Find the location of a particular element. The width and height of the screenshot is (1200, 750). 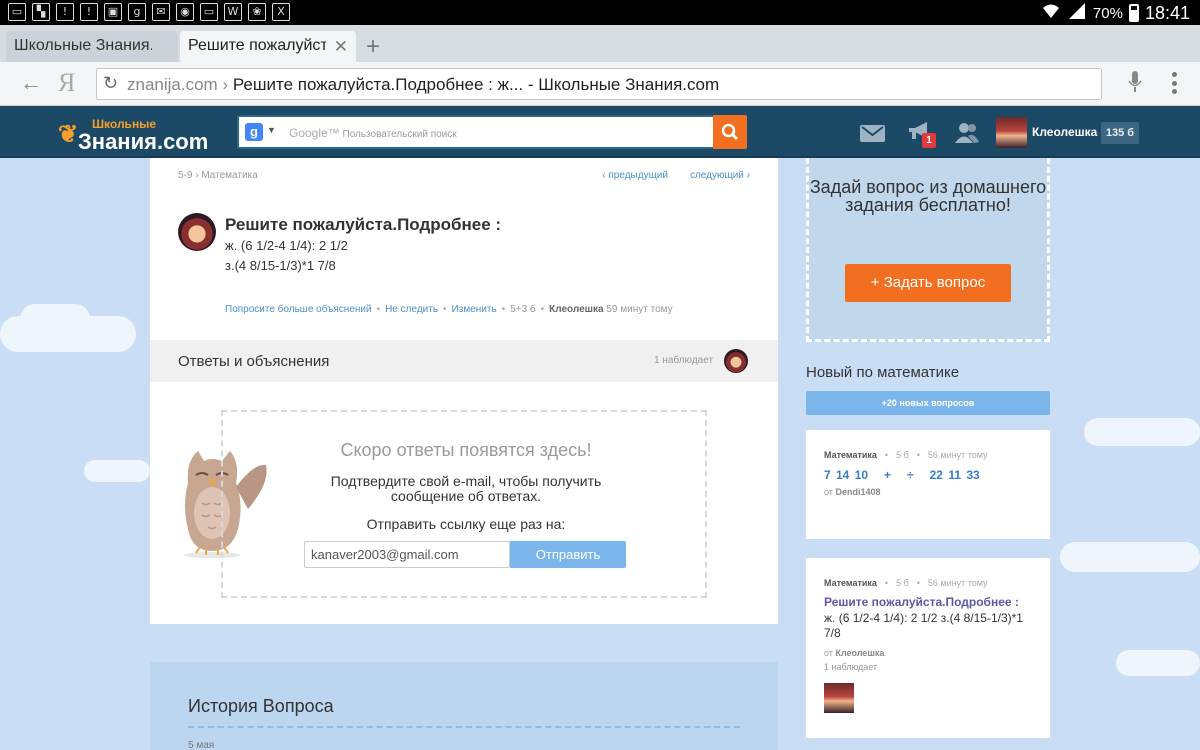

site-search: g ▼ Google™ Пользовательский поиск is located at coordinates (492, 132).